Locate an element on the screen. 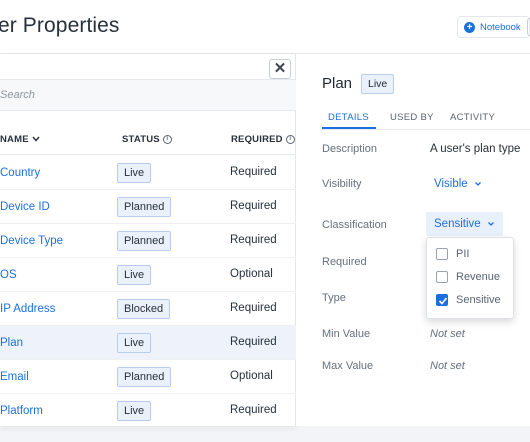 The image size is (530, 442). classification-dropdown: Sensitive is located at coordinates (464, 224).